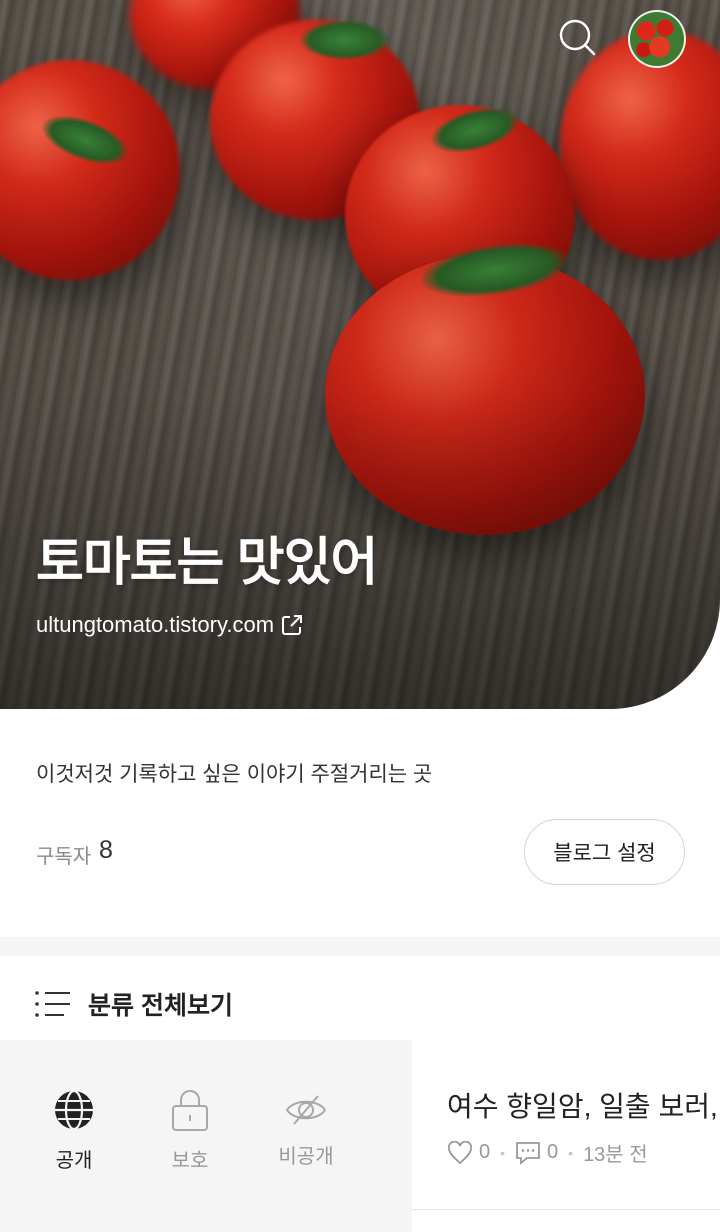 Image resolution: width=720 pixels, height=1232 pixels. Describe the element at coordinates (553, 1152) in the screenshot. I see `comment-count: 0` at that location.